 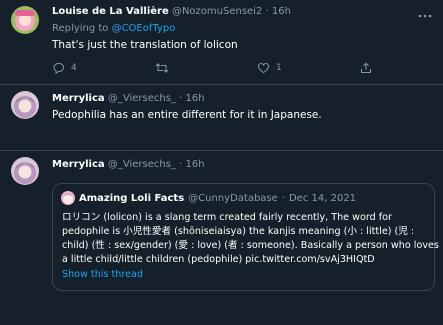 I want to click on replying-to-label: Replying to, so click(x=80, y=28).